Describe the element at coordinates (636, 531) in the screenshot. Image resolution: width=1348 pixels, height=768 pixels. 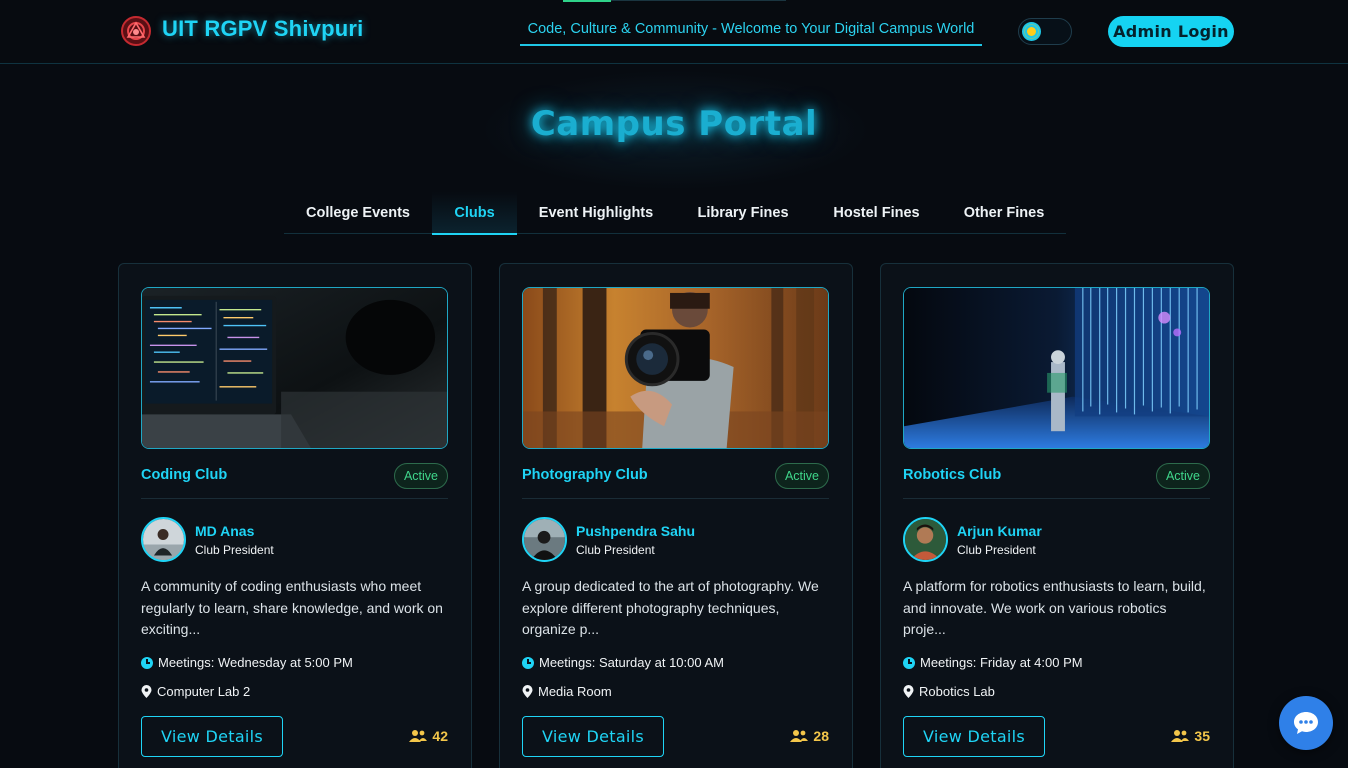
I see `president-name: Pushpendra Sahu` at that location.